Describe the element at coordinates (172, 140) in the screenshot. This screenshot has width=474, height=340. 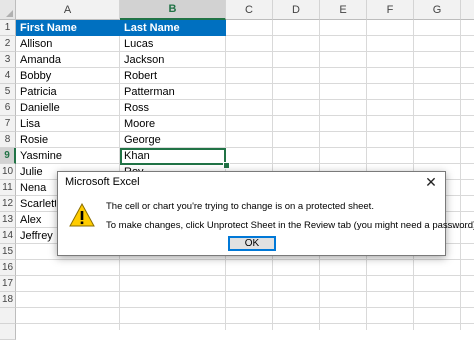
I see `cell-last-name: George` at that location.